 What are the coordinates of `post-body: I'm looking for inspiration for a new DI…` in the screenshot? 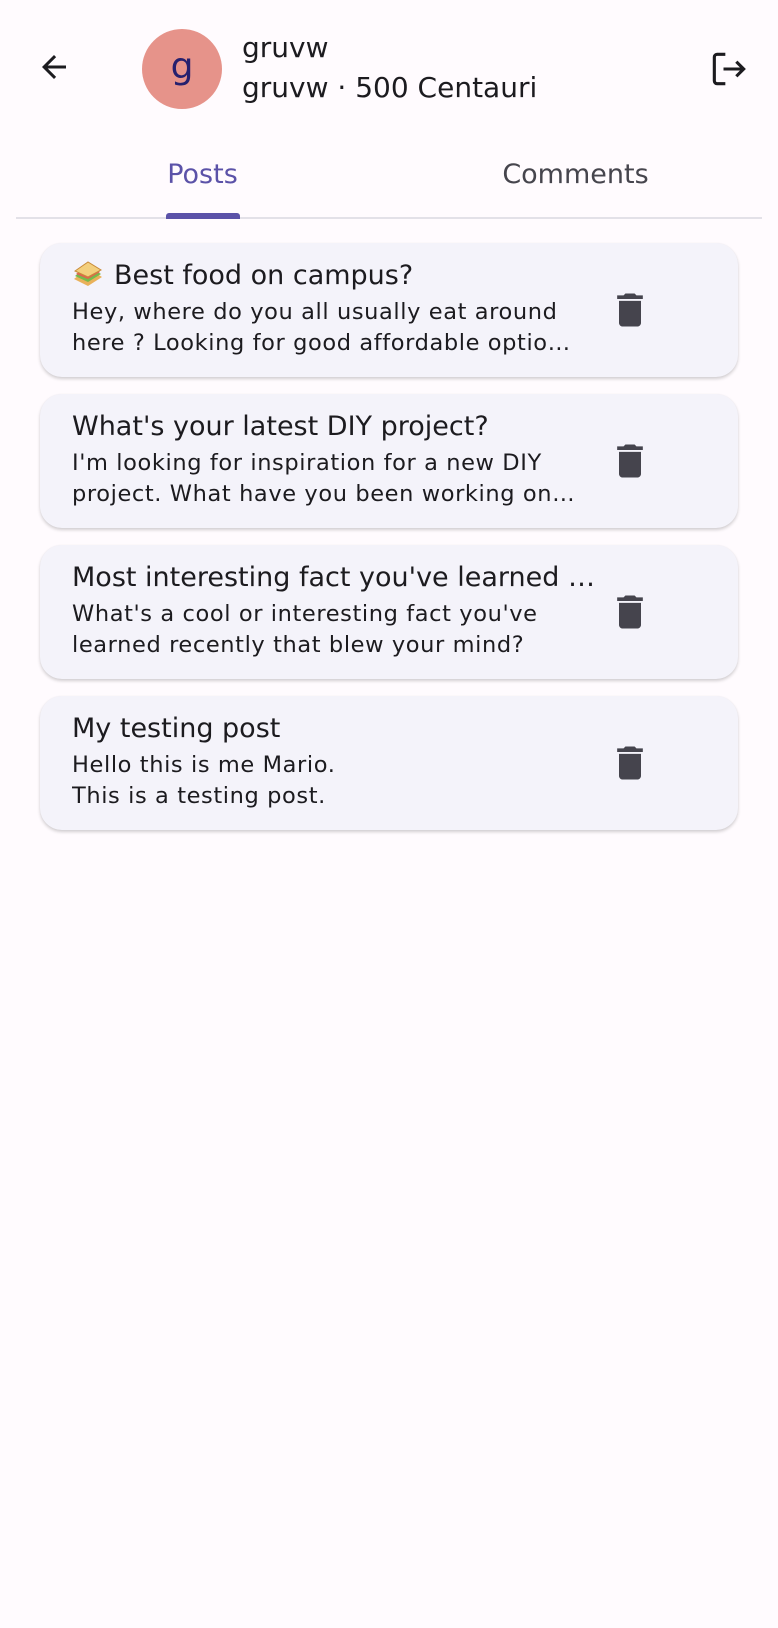 It's located at (312, 478).